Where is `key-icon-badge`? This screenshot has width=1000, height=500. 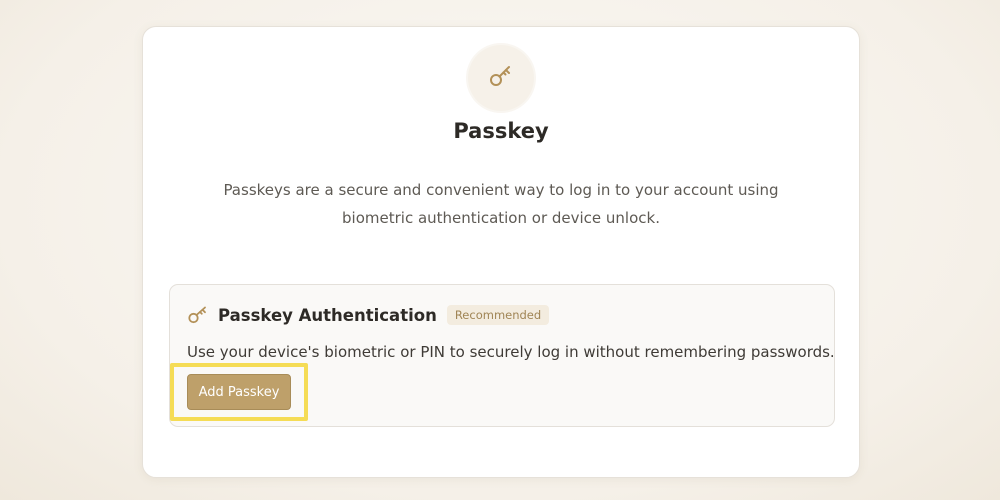
key-icon-badge is located at coordinates (501, 78).